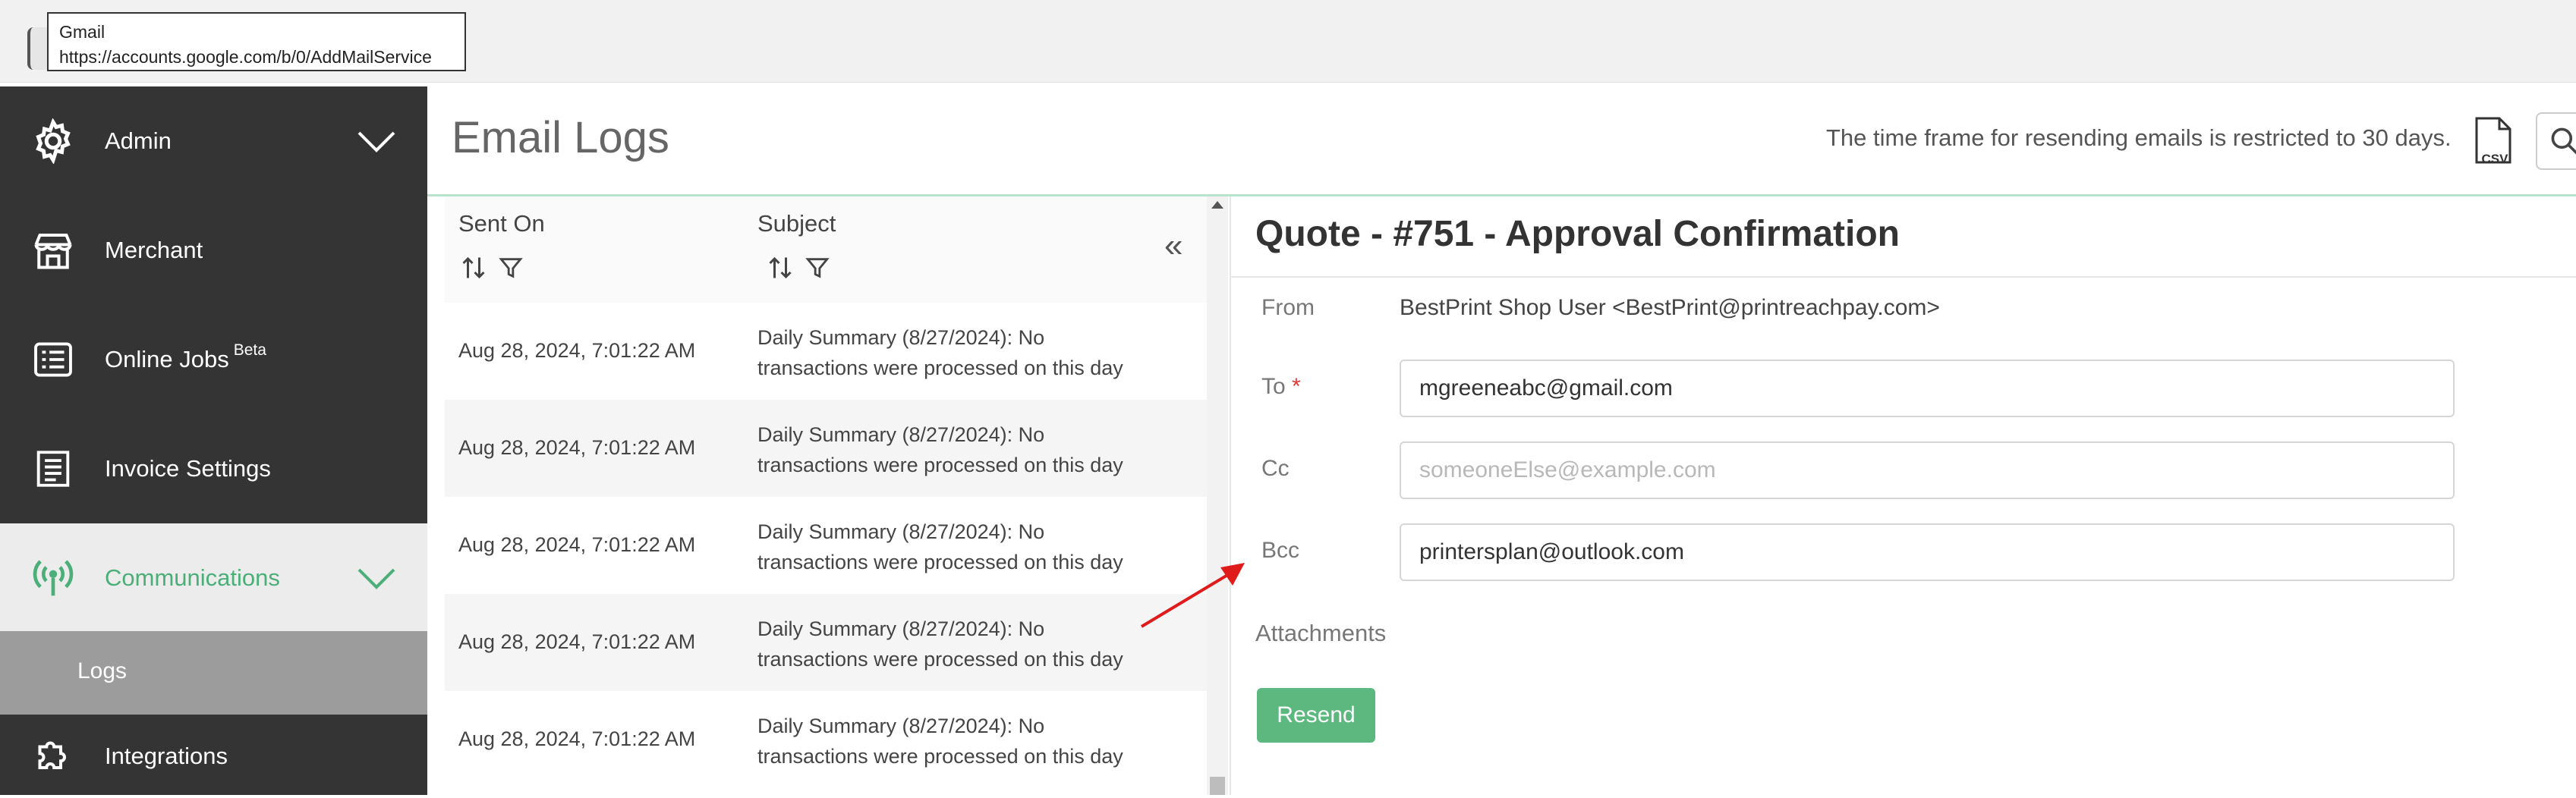 Image resolution: width=2576 pixels, height=798 pixels. I want to click on email-subject-title: Quote - #751 - Approval Confirmation, so click(1577, 234).